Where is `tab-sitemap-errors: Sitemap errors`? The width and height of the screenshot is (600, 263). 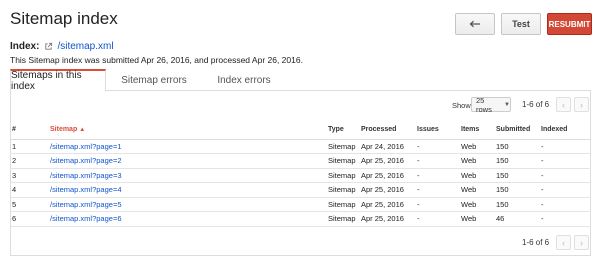 tab-sitemap-errors: Sitemap errors is located at coordinates (154, 80).